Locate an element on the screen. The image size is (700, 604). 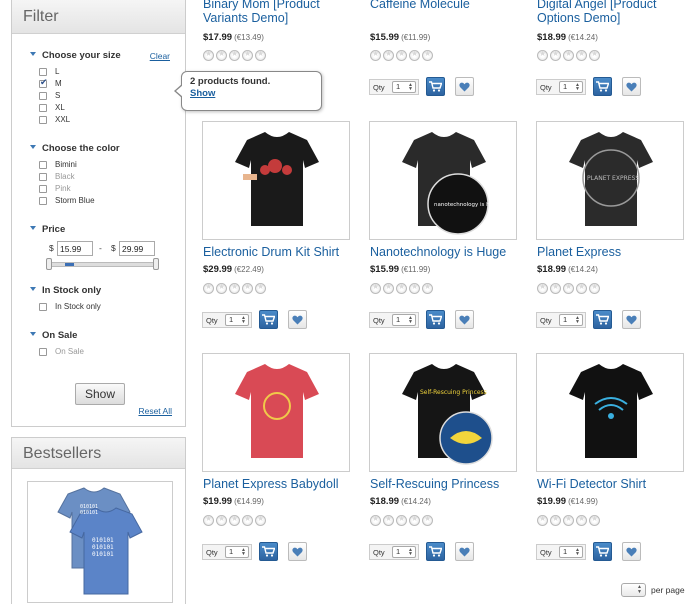
product-name-link: Caffeine Molecule is located at coordinates (444, 5).